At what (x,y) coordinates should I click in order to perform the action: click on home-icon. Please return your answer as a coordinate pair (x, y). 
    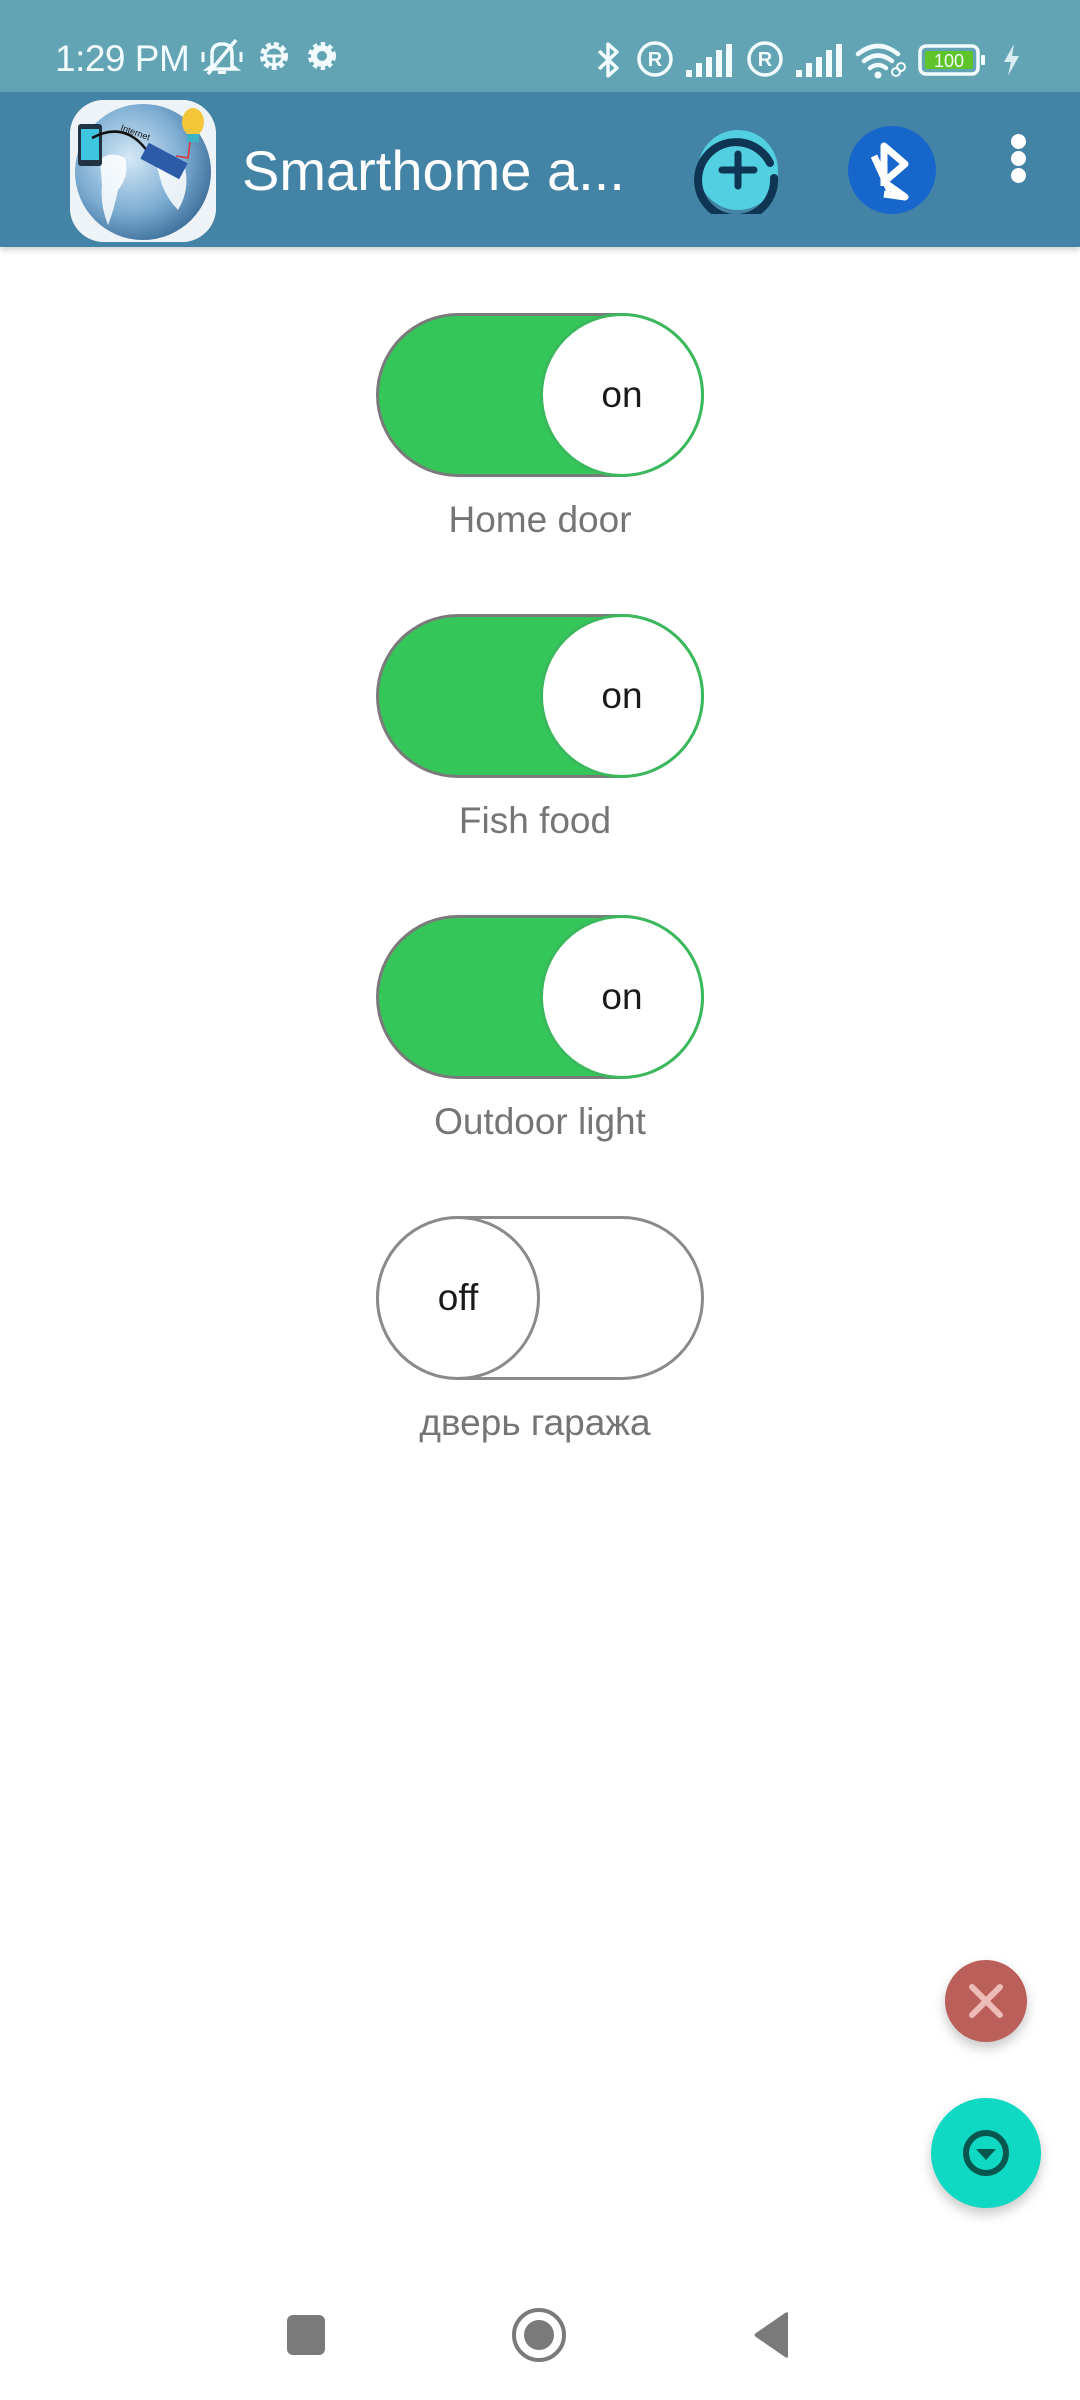
    Looking at the image, I should click on (539, 2335).